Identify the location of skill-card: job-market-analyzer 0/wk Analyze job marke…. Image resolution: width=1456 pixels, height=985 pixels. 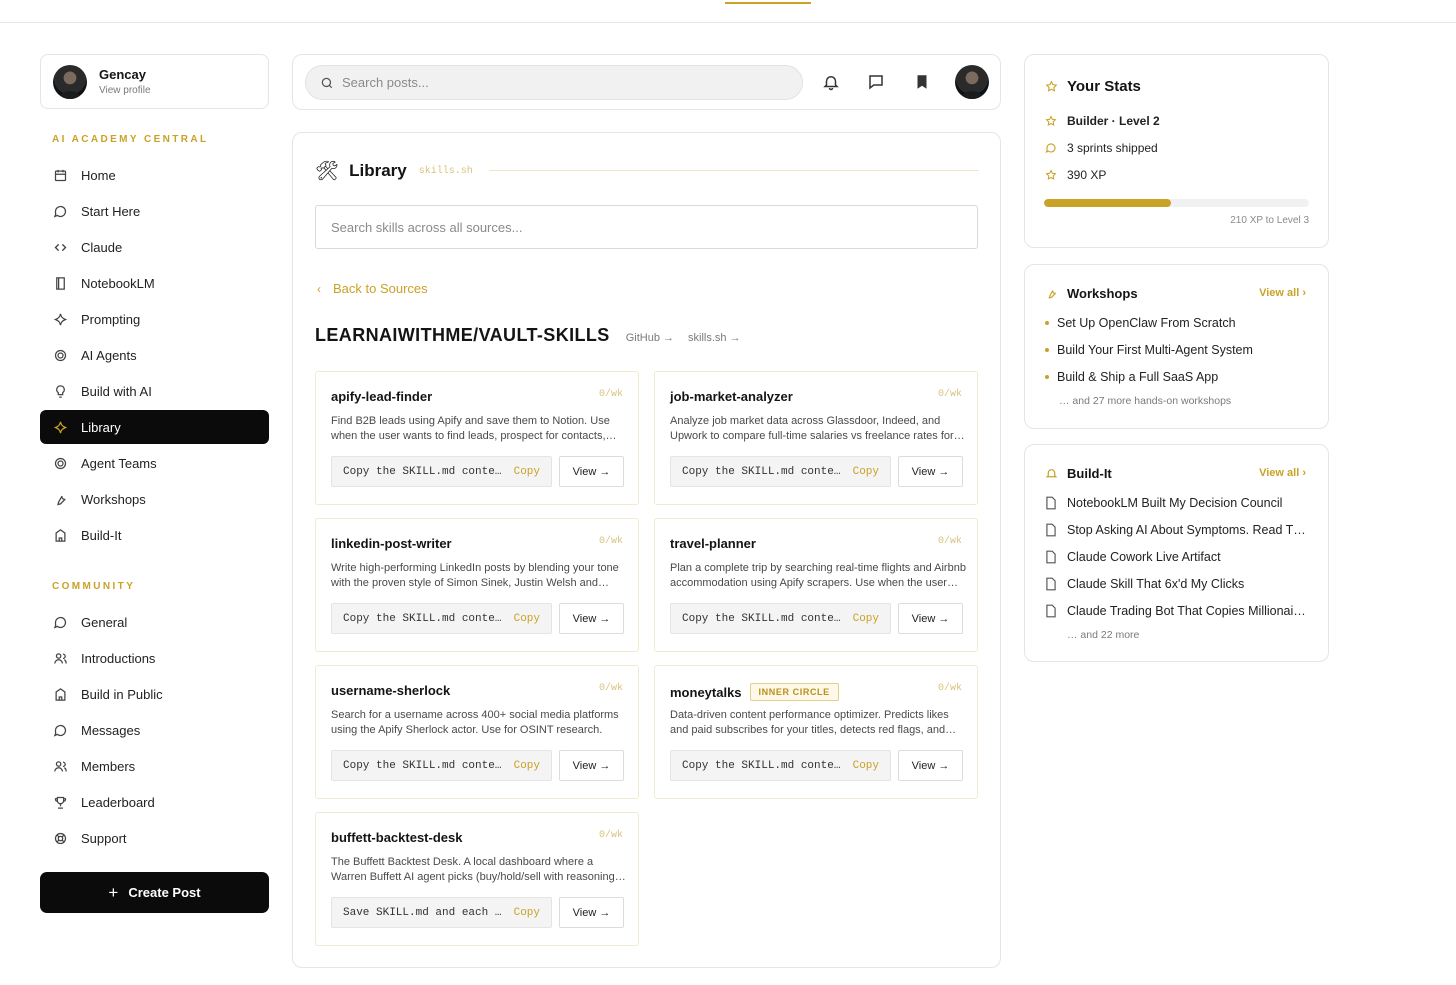
(816, 438).